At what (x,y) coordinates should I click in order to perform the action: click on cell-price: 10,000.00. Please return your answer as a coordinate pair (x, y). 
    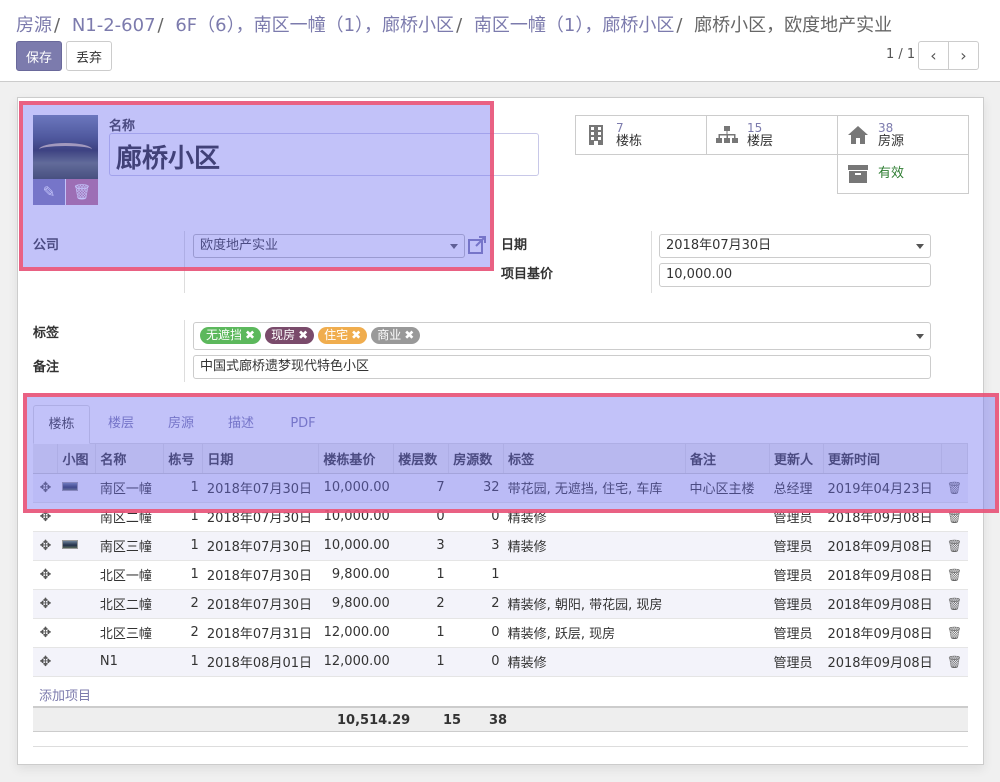
    Looking at the image, I should click on (356, 546).